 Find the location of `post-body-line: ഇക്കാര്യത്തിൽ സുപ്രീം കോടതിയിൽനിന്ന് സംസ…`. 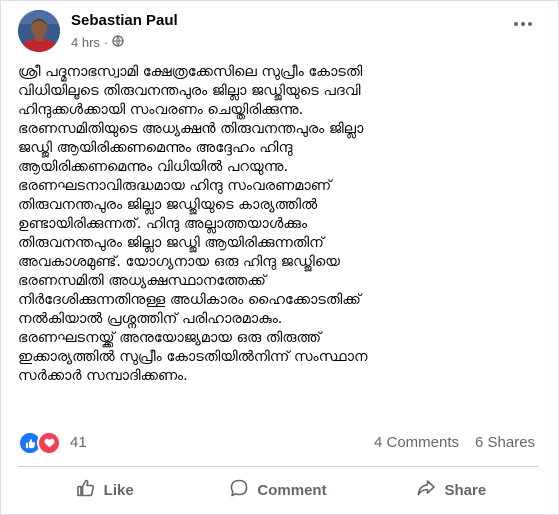

post-body-line: ഇക്കാര്യത്തിൽ സുപ്രീം കോടതിയിൽനിന്ന് സംസ… is located at coordinates (193, 357).